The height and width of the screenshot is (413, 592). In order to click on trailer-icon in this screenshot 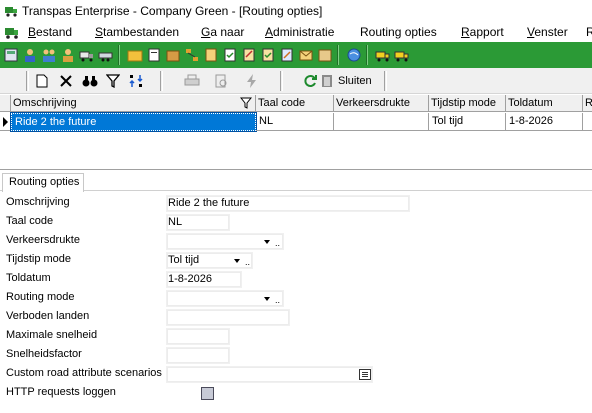, I will do `click(106, 55)`.